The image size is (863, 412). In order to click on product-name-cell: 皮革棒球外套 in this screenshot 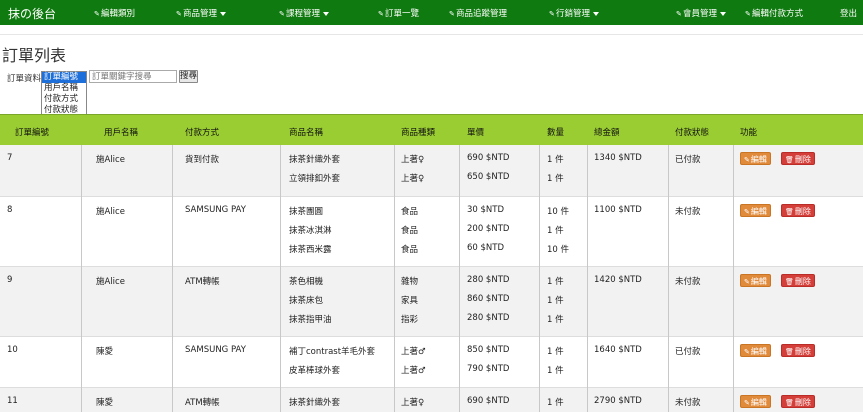, I will do `click(315, 371)`.